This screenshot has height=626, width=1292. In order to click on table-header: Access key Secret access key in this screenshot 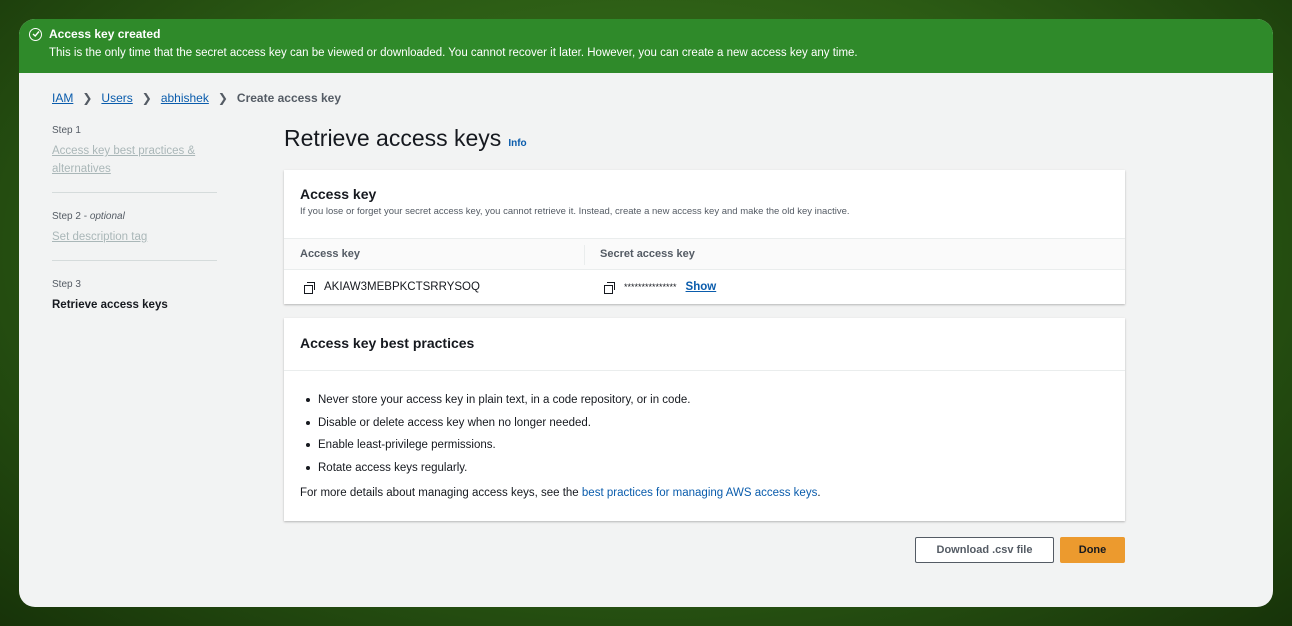, I will do `click(704, 254)`.